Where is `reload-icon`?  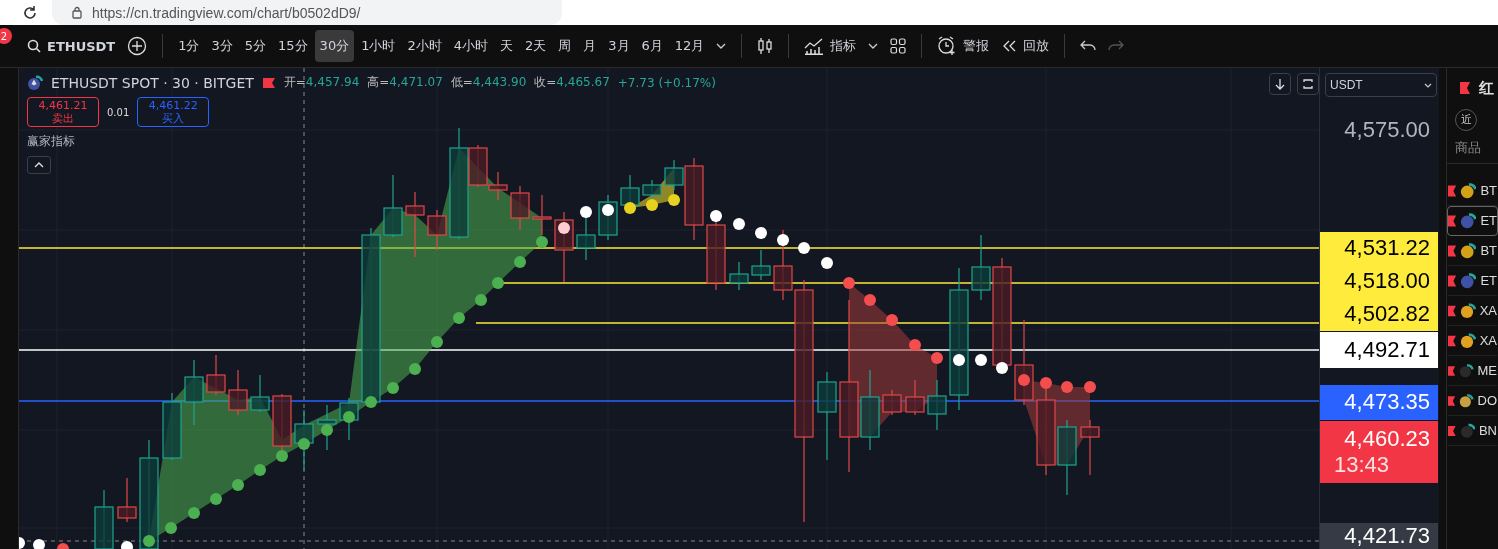
reload-icon is located at coordinates (30, 12).